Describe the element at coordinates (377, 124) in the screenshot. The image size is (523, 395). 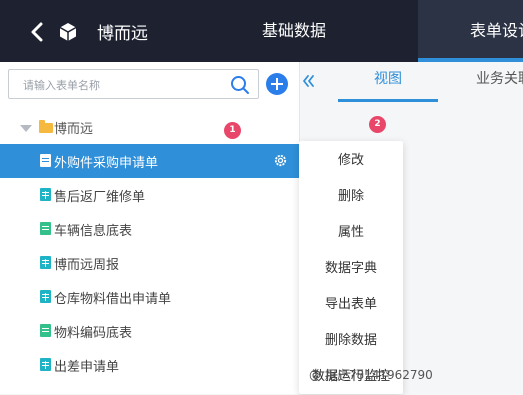
I see `step-badge-2: 2` at that location.